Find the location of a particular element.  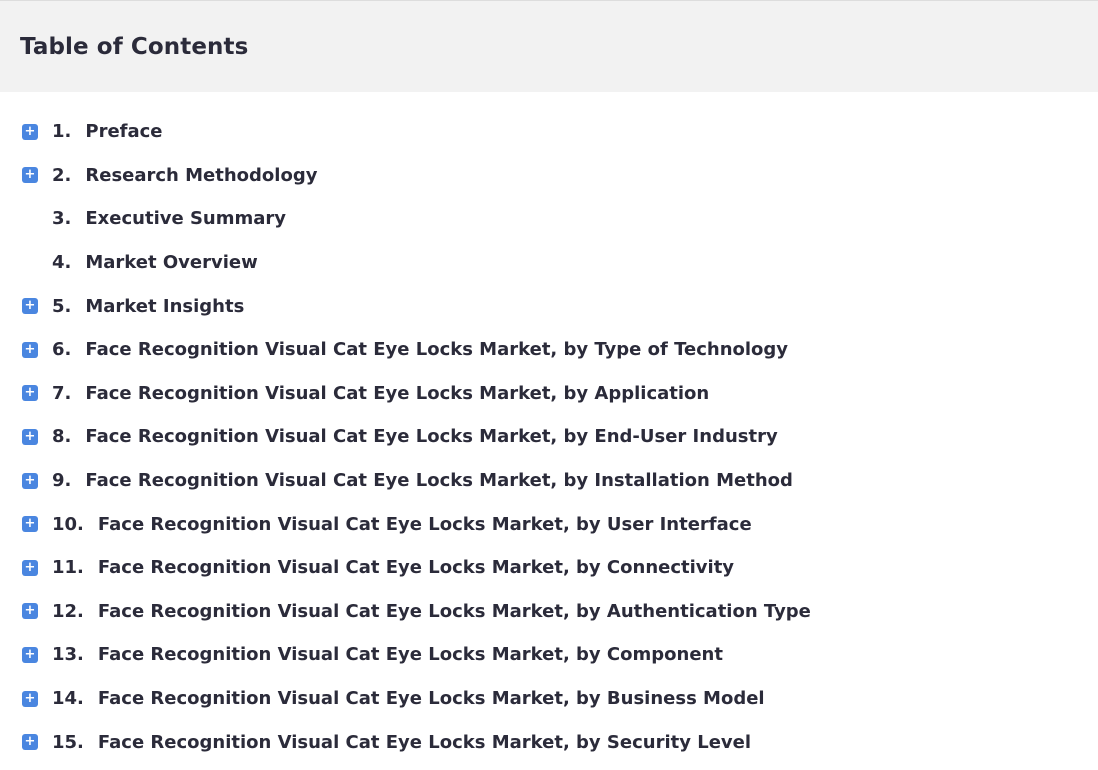

toc-item-label: Market Insights is located at coordinates (164, 306).